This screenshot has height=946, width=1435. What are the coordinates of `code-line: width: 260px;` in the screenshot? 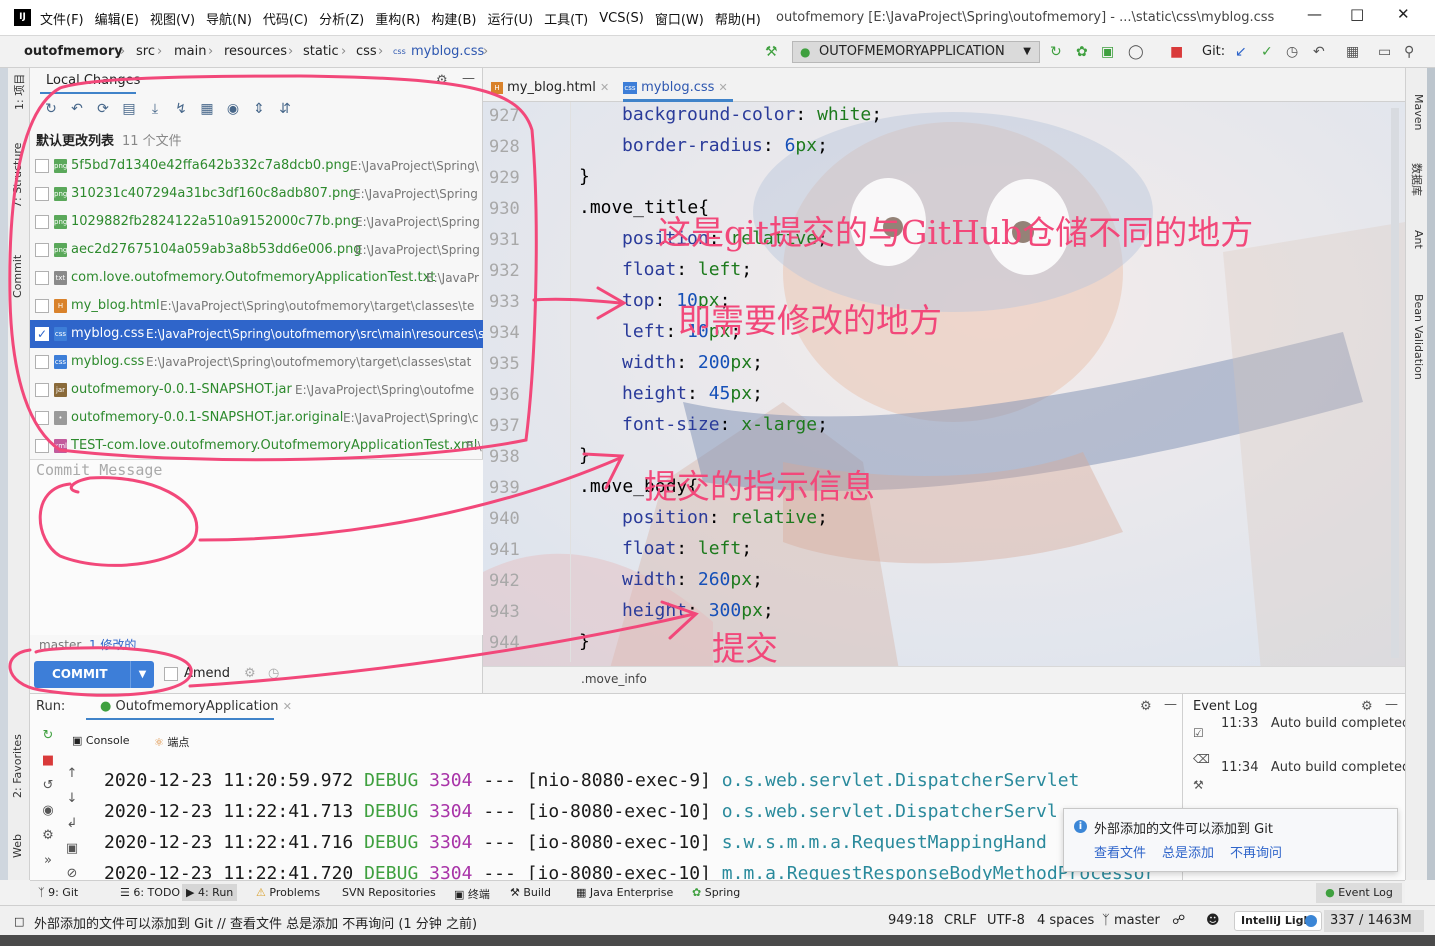 It's located at (692, 579).